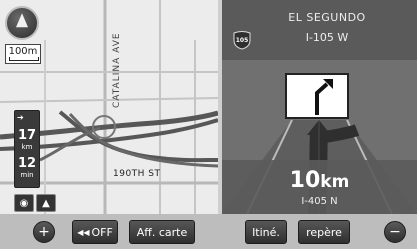  Describe the element at coordinates (44, 232) in the screenshot. I see `zoom-in-icon: +` at that location.